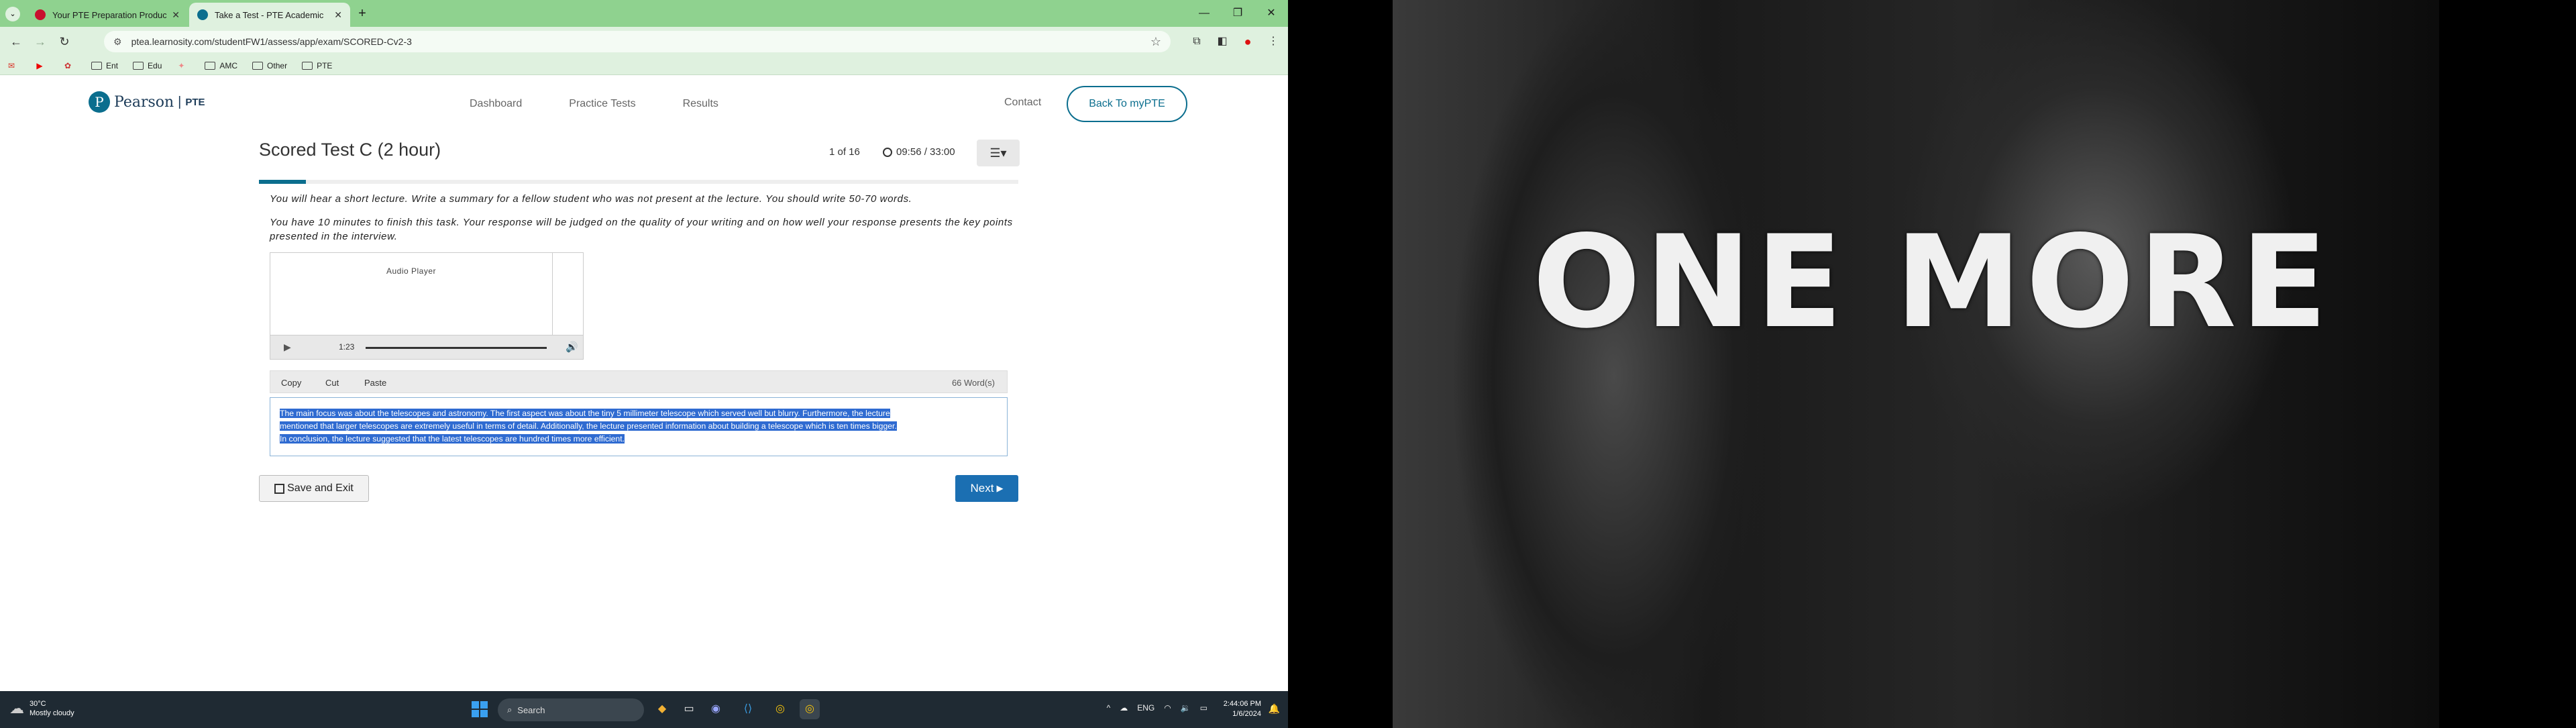  I want to click on new-tab-button: +, so click(362, 14).